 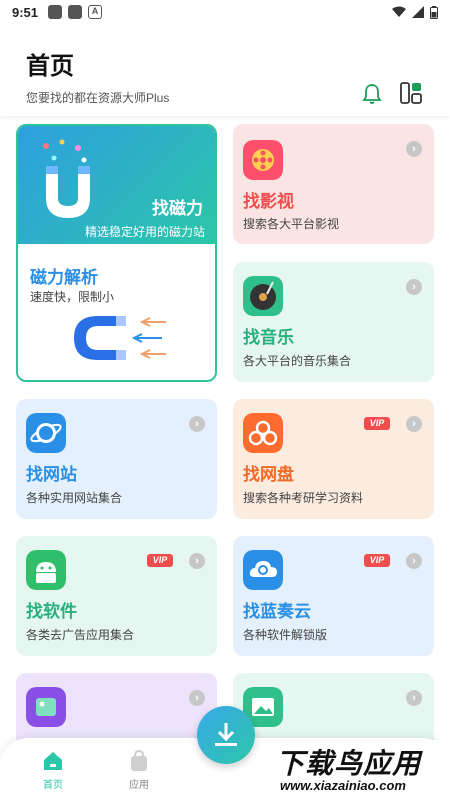 I want to click on picture-icon, so click(x=46, y=707).